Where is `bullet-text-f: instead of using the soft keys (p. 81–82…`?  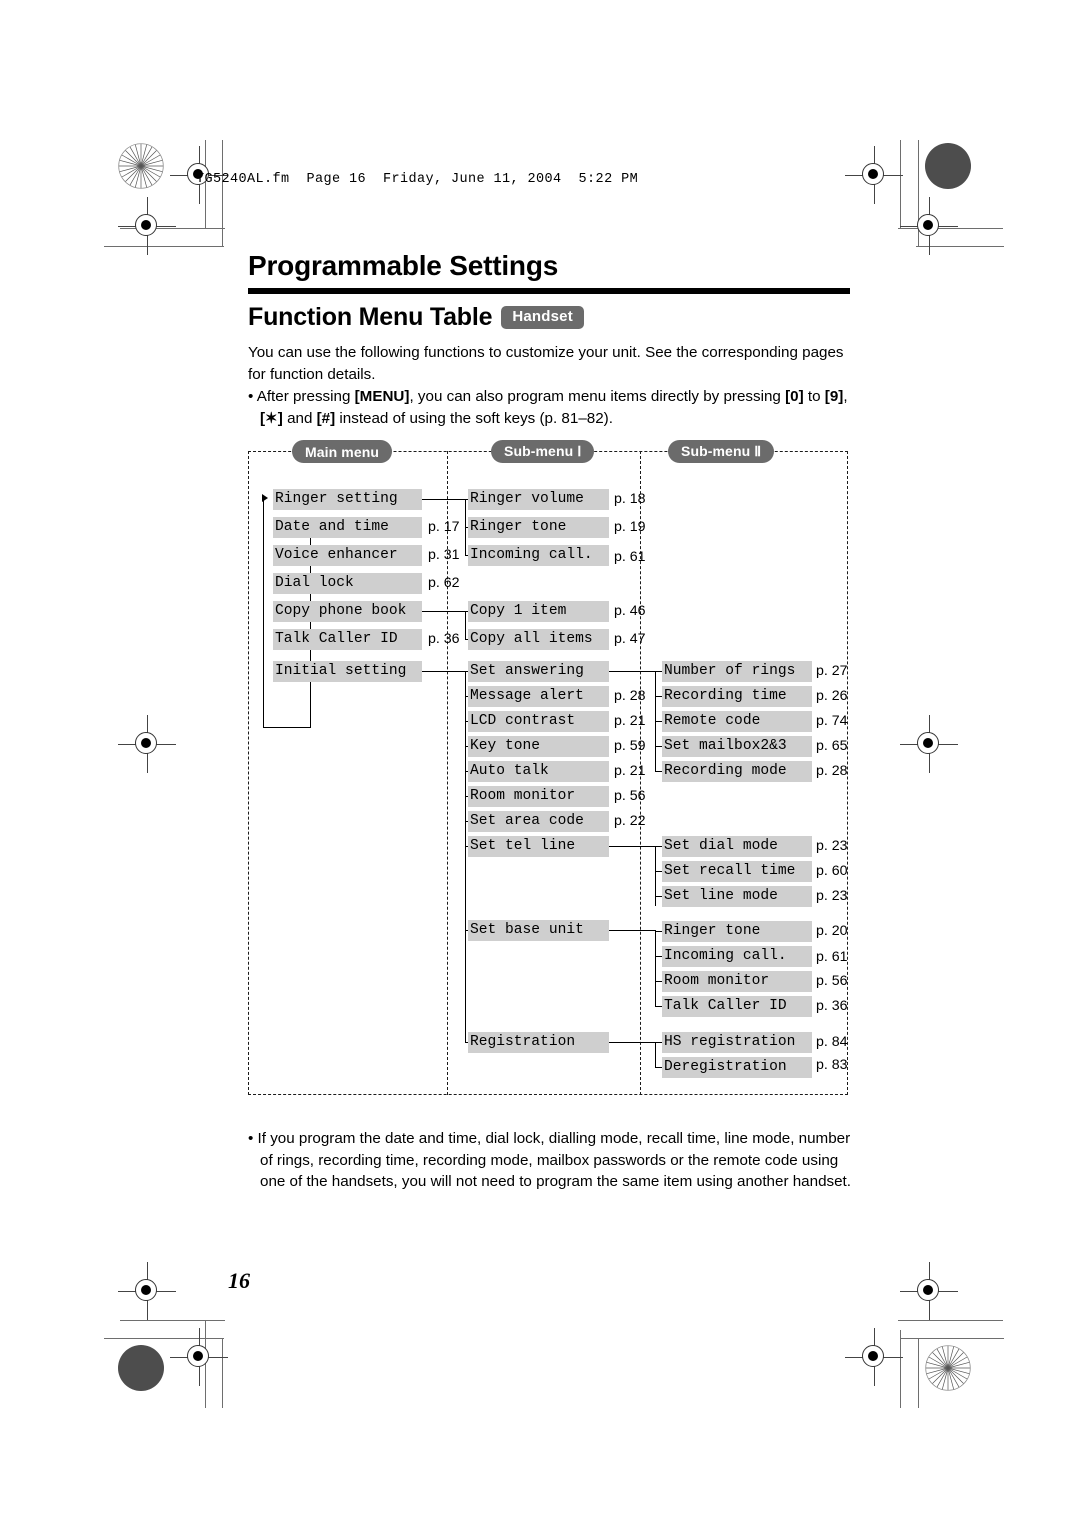
bullet-text-f: instead of using the soft keys (p. 81–82… is located at coordinates (474, 418).